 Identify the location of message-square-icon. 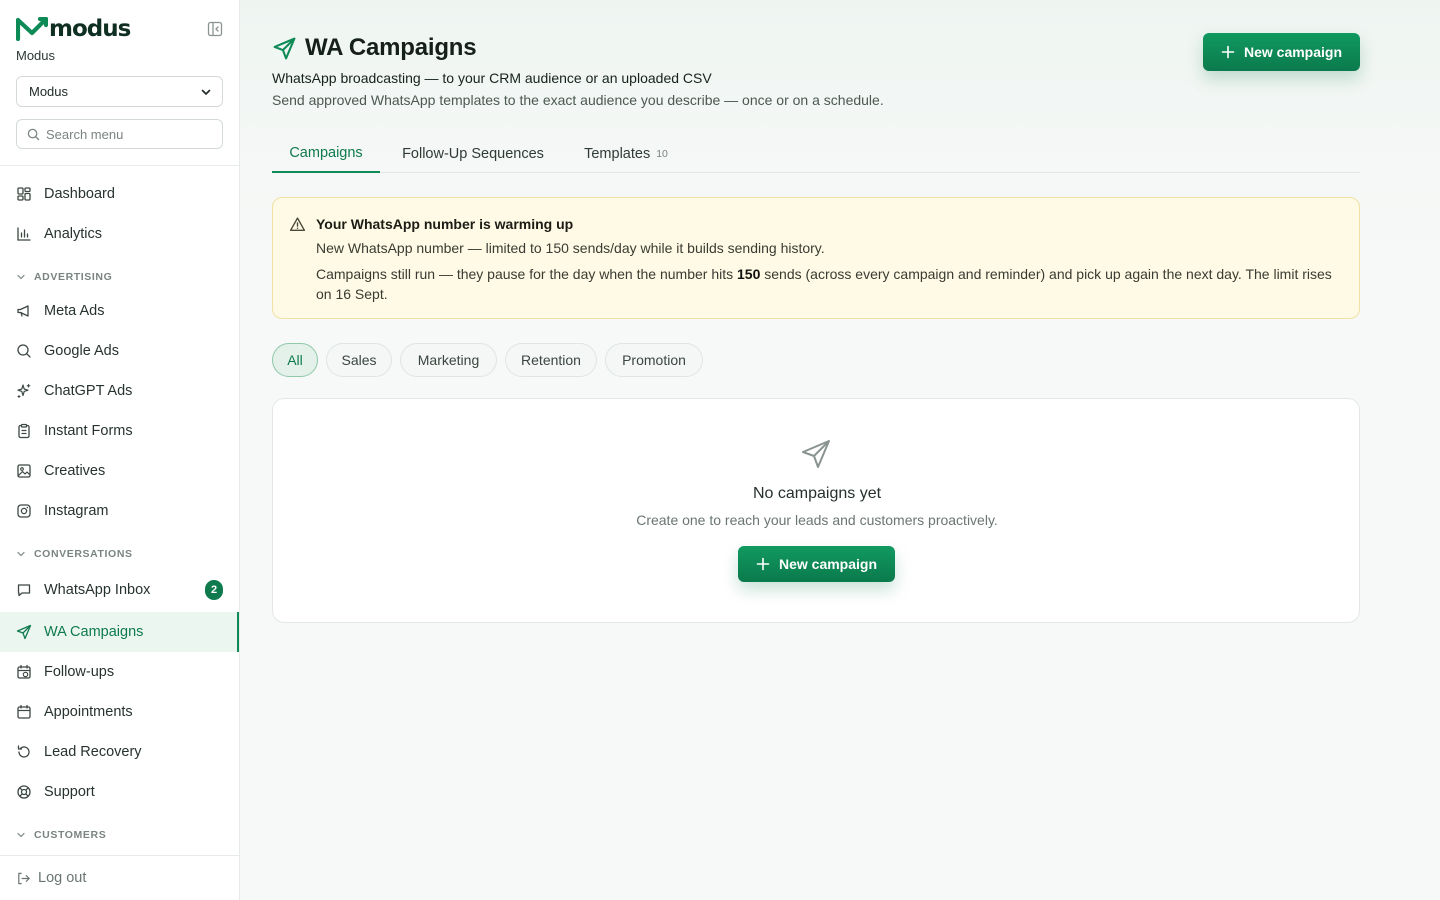
(24, 590).